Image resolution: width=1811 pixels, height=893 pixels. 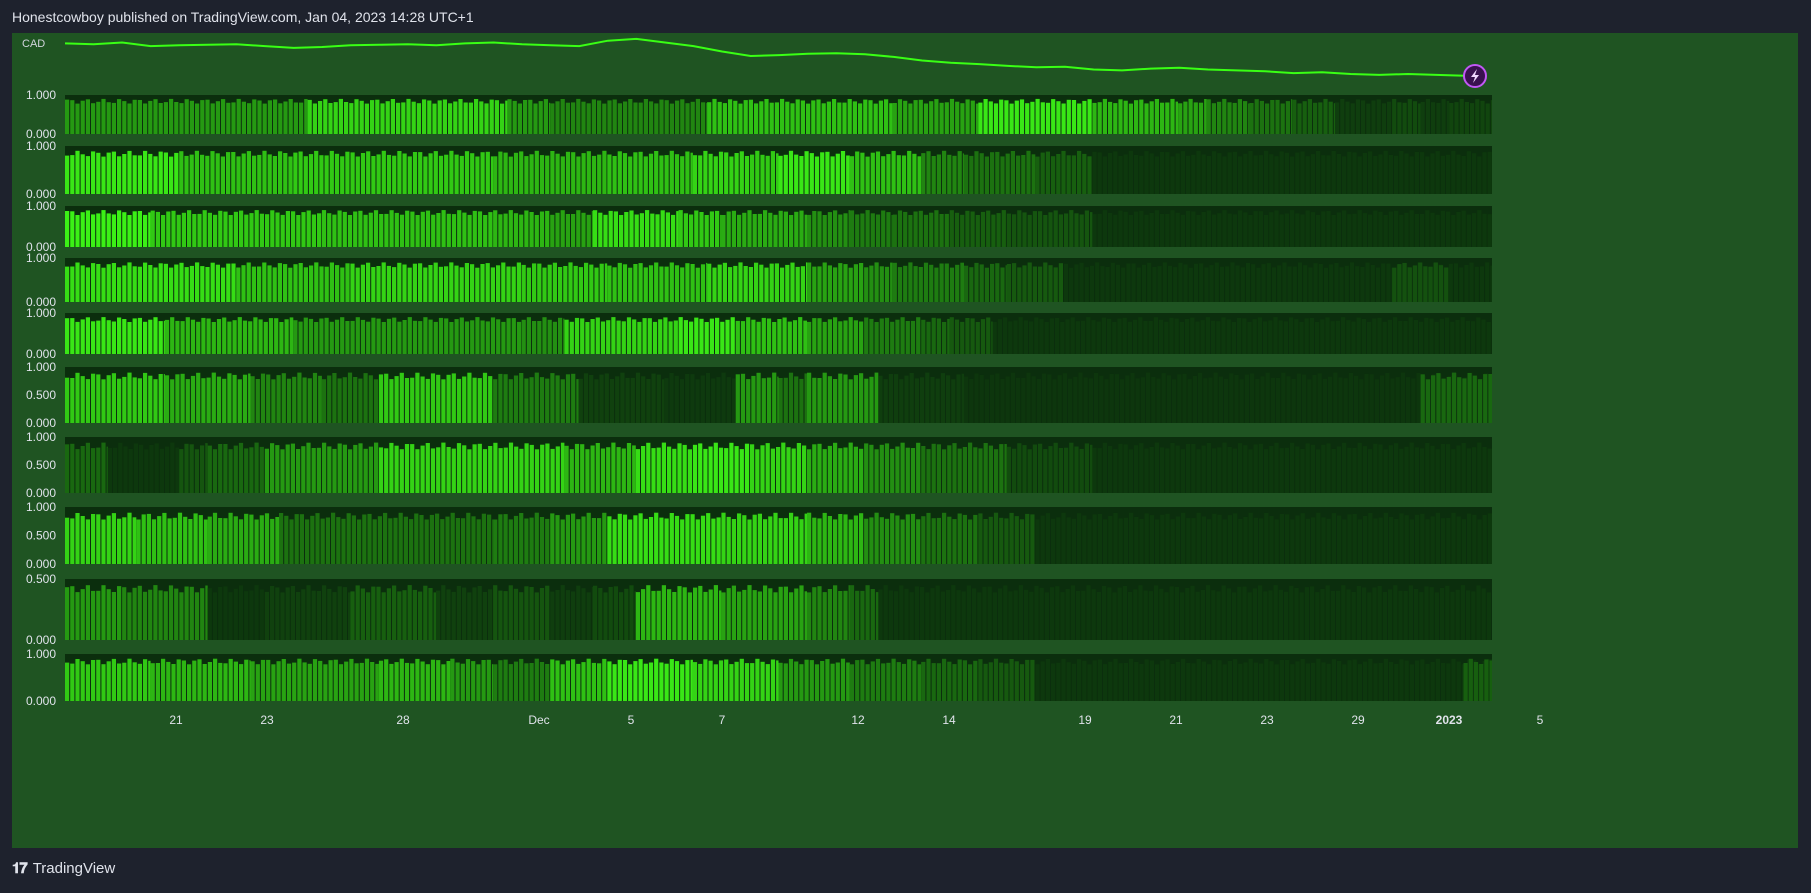 What do you see at coordinates (722, 720) in the screenshot?
I see `x-tick-label: 7` at bounding box center [722, 720].